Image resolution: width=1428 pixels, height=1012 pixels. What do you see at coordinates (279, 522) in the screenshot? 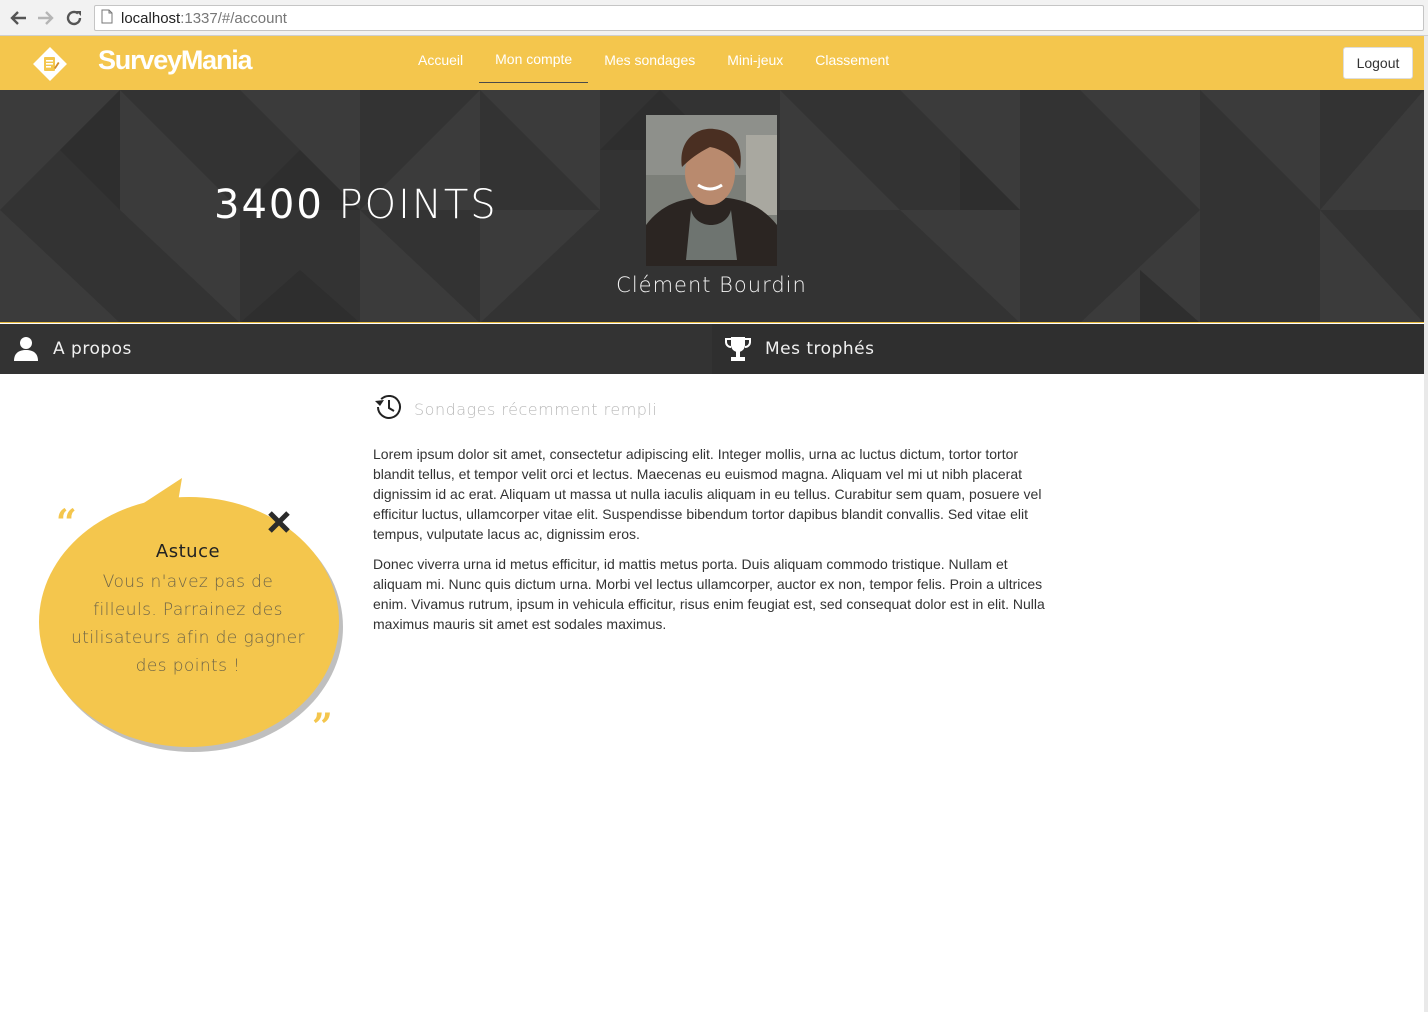
I see `close-icon` at bounding box center [279, 522].